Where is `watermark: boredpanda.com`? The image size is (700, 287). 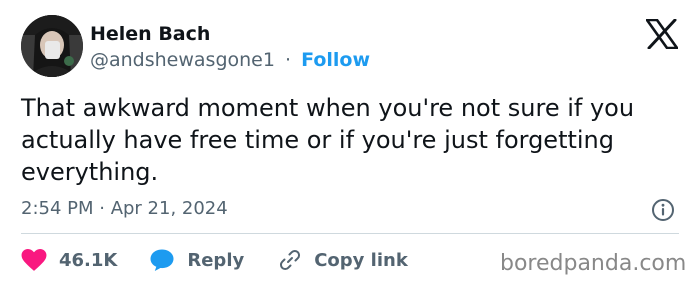
watermark: boredpanda.com is located at coordinates (593, 263).